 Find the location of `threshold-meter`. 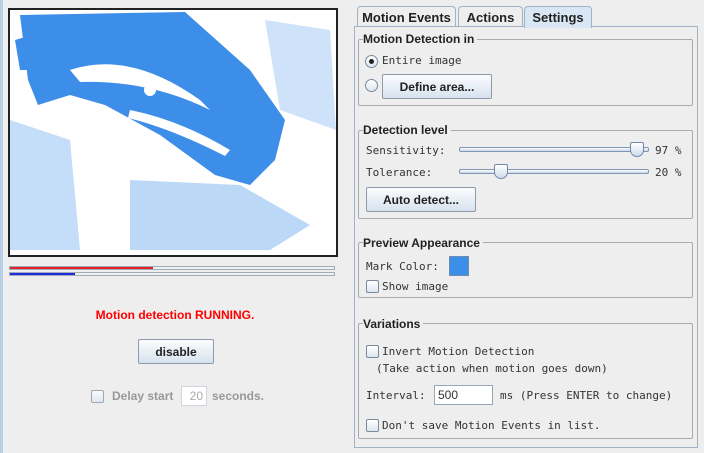

threshold-meter is located at coordinates (172, 274).